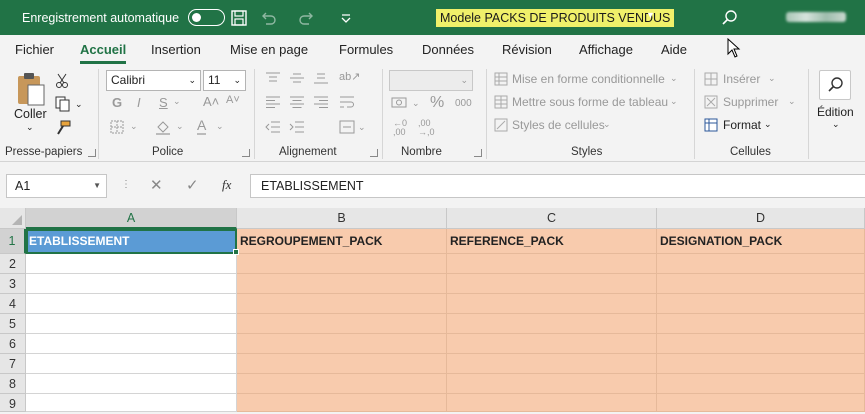 The height and width of the screenshot is (414, 865). I want to click on column-header-a: A, so click(131, 218).